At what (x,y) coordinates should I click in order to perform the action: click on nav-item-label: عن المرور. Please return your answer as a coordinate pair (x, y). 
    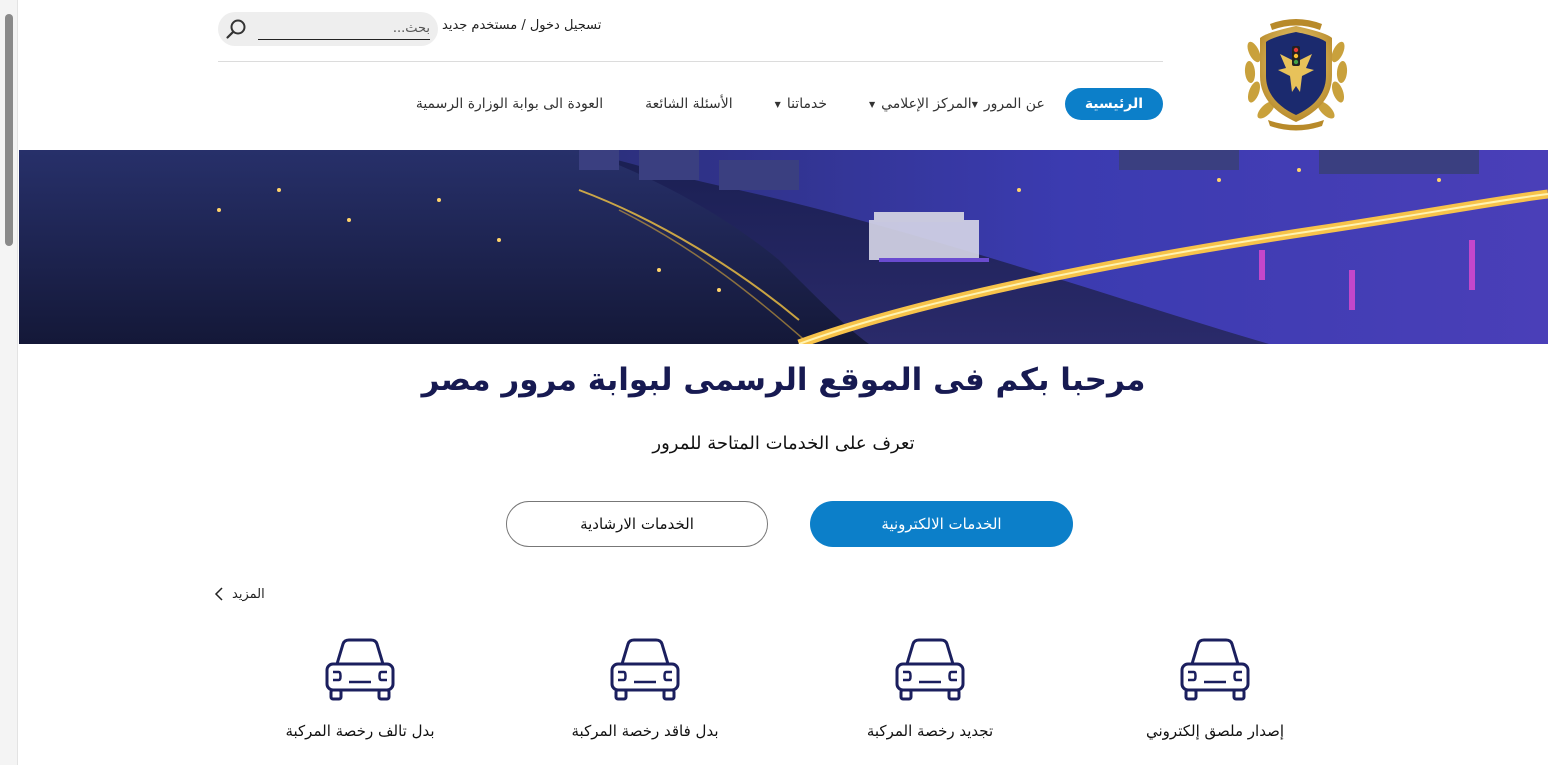
    Looking at the image, I should click on (1014, 104).